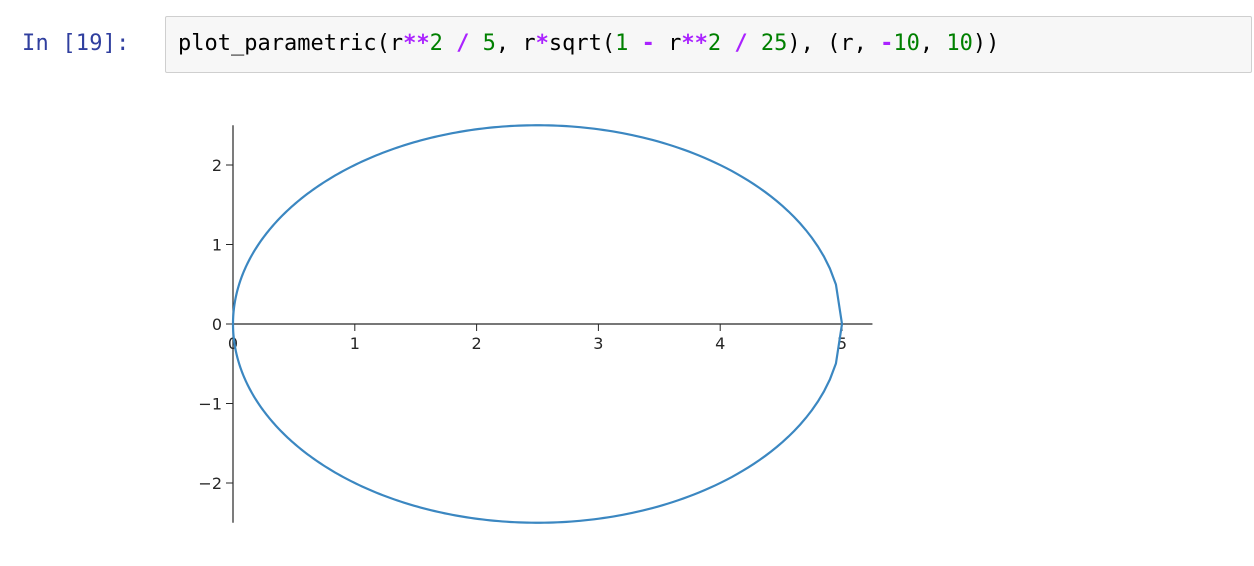 The height and width of the screenshot is (566, 1254). Describe the element at coordinates (489, 43) in the screenshot. I see `code-token: 5` at that location.